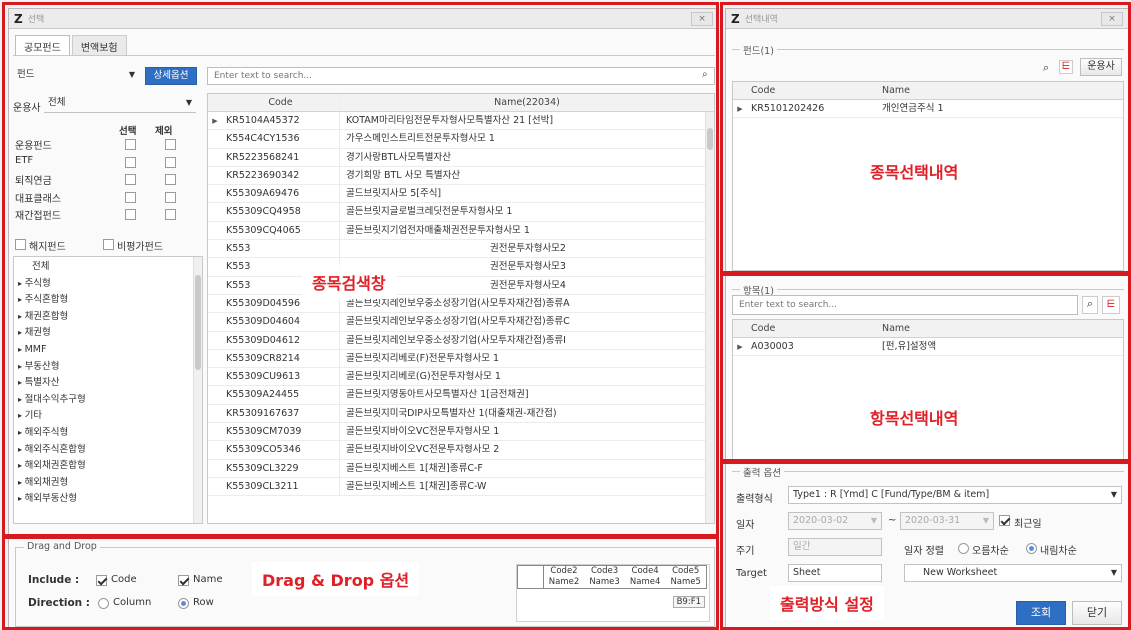 The width and height of the screenshot is (1131, 630). Describe the element at coordinates (42, 45) in the screenshot. I see `tab-public-fund: 공모펀드` at that location.